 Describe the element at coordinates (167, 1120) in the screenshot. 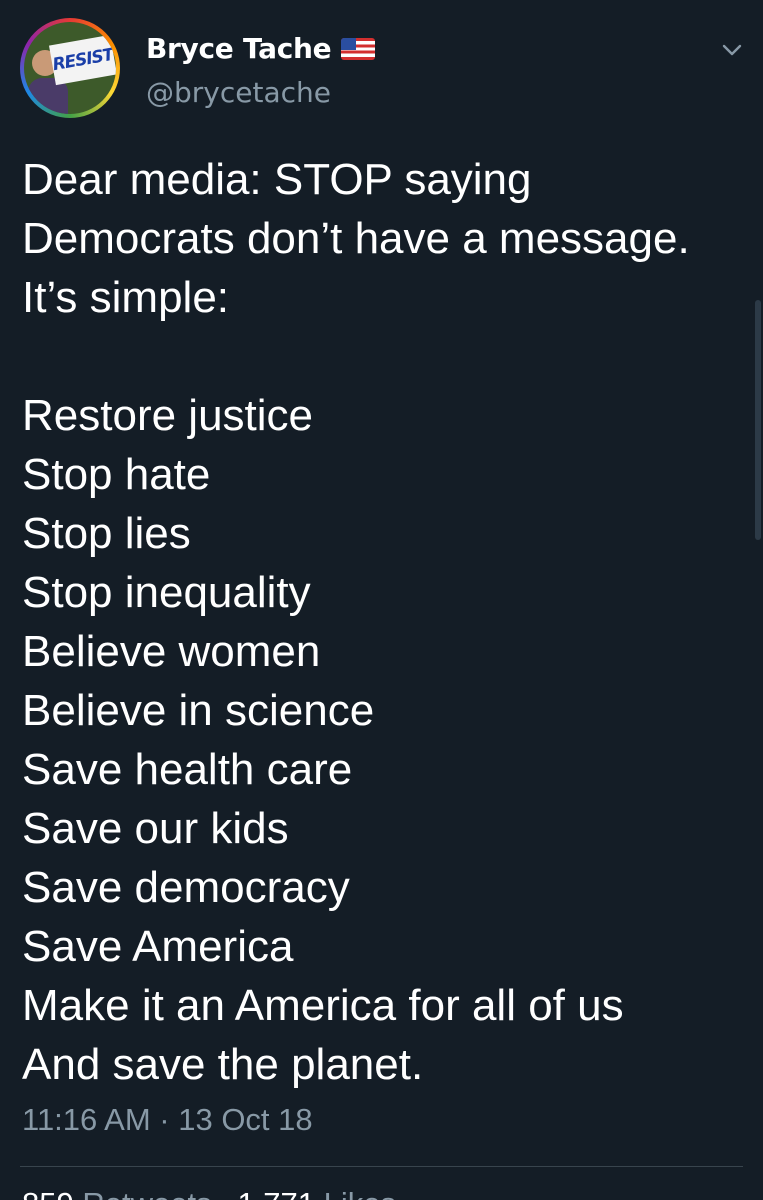

I see `tweet-timestamp: 11:16 AM · 13 Oct 18` at that location.